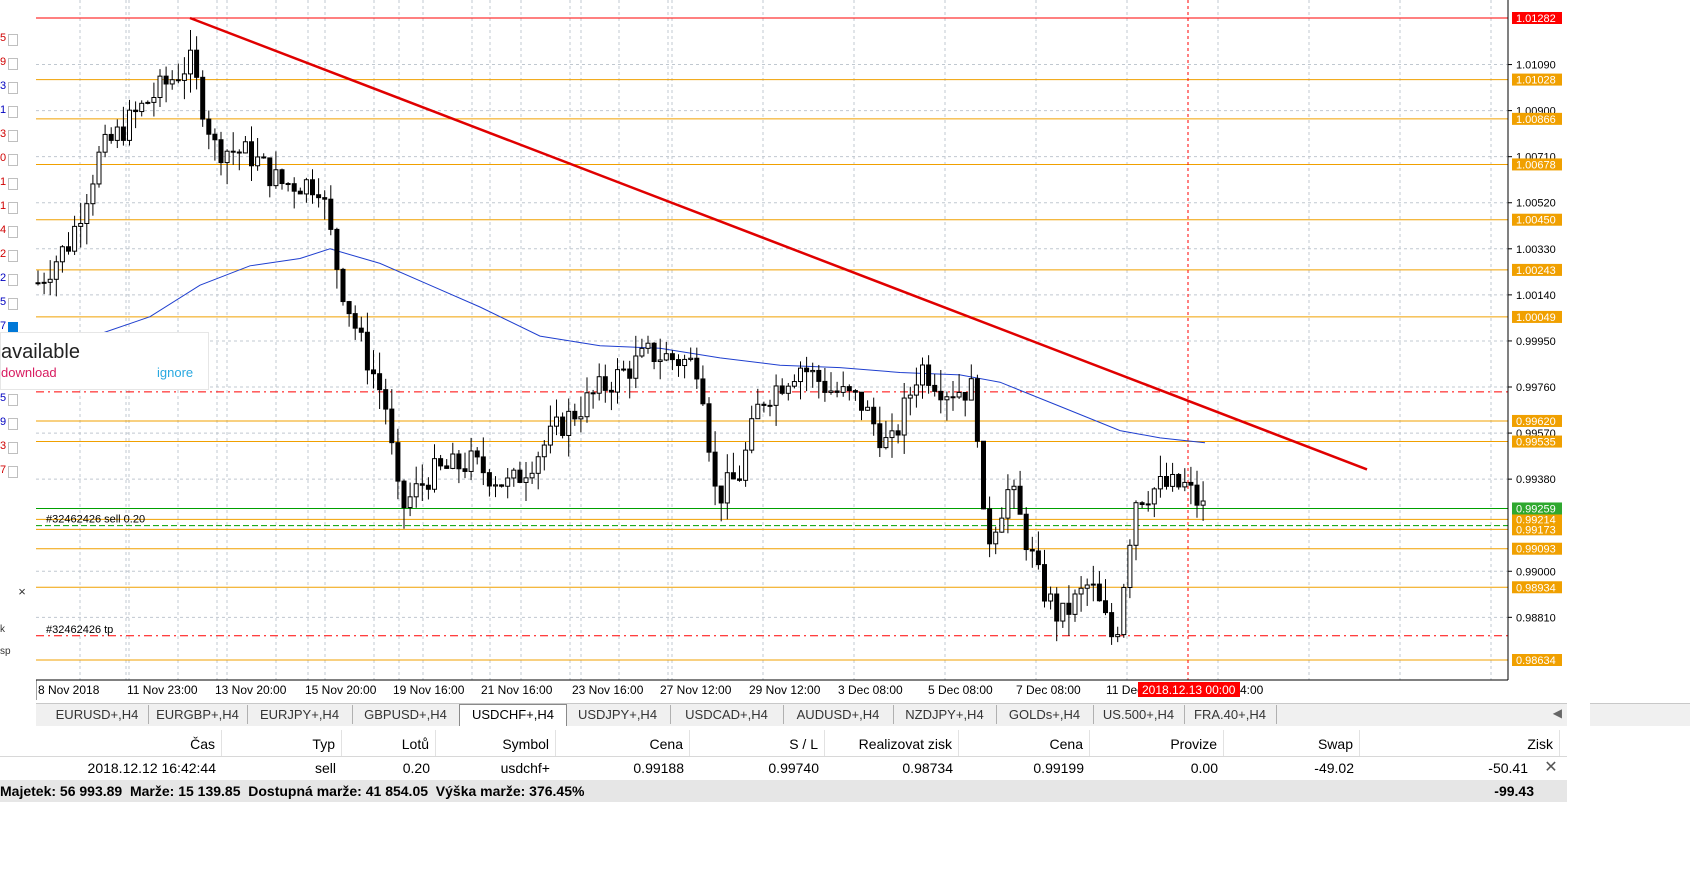 Image resolution: width=1690 pixels, height=881 pixels. I want to click on tab-eurusd-h4: EURUSD+,H4, so click(97, 714).